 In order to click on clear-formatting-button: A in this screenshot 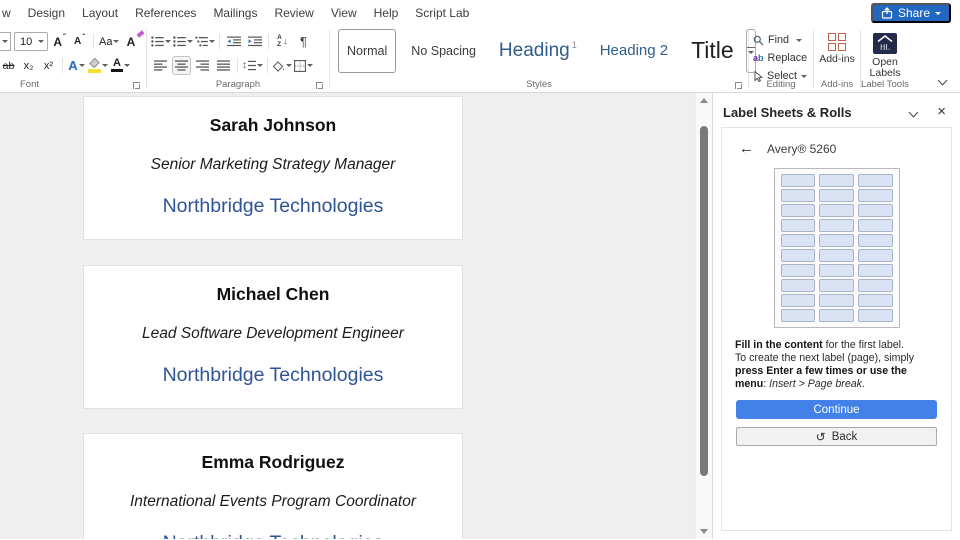, I will do `click(133, 40)`.